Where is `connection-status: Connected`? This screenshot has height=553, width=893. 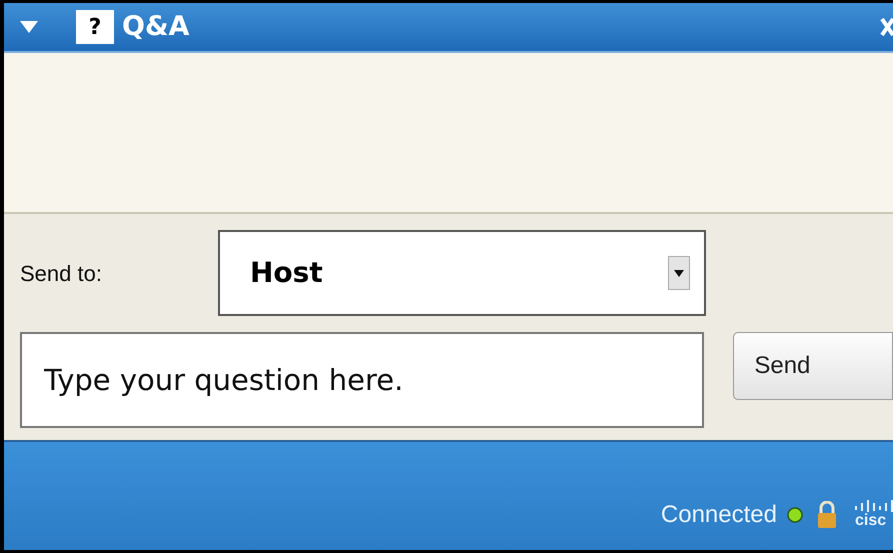 connection-status: Connected is located at coordinates (718, 515).